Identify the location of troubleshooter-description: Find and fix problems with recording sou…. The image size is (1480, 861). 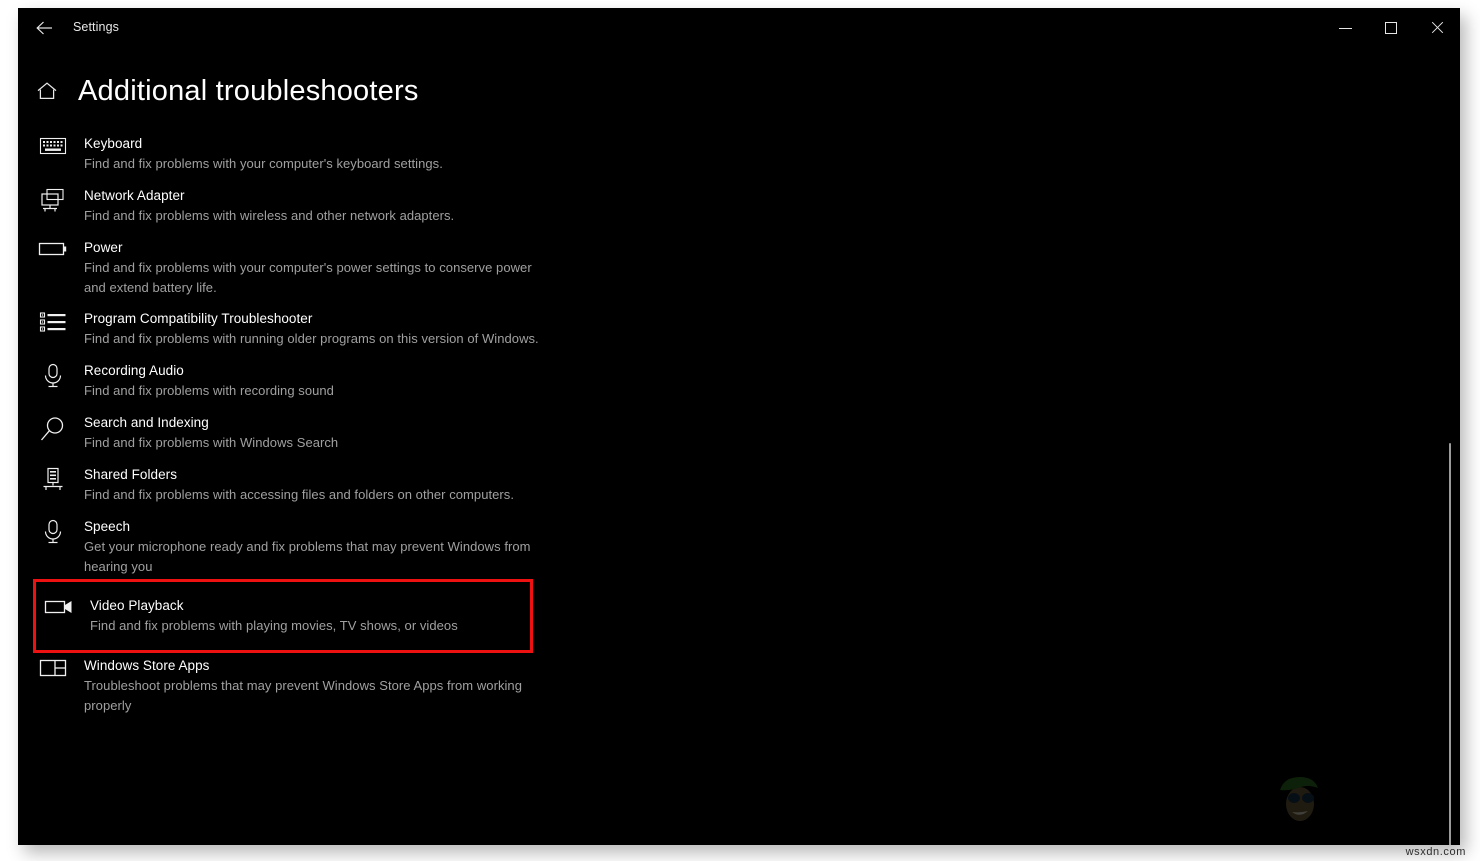
(209, 390).